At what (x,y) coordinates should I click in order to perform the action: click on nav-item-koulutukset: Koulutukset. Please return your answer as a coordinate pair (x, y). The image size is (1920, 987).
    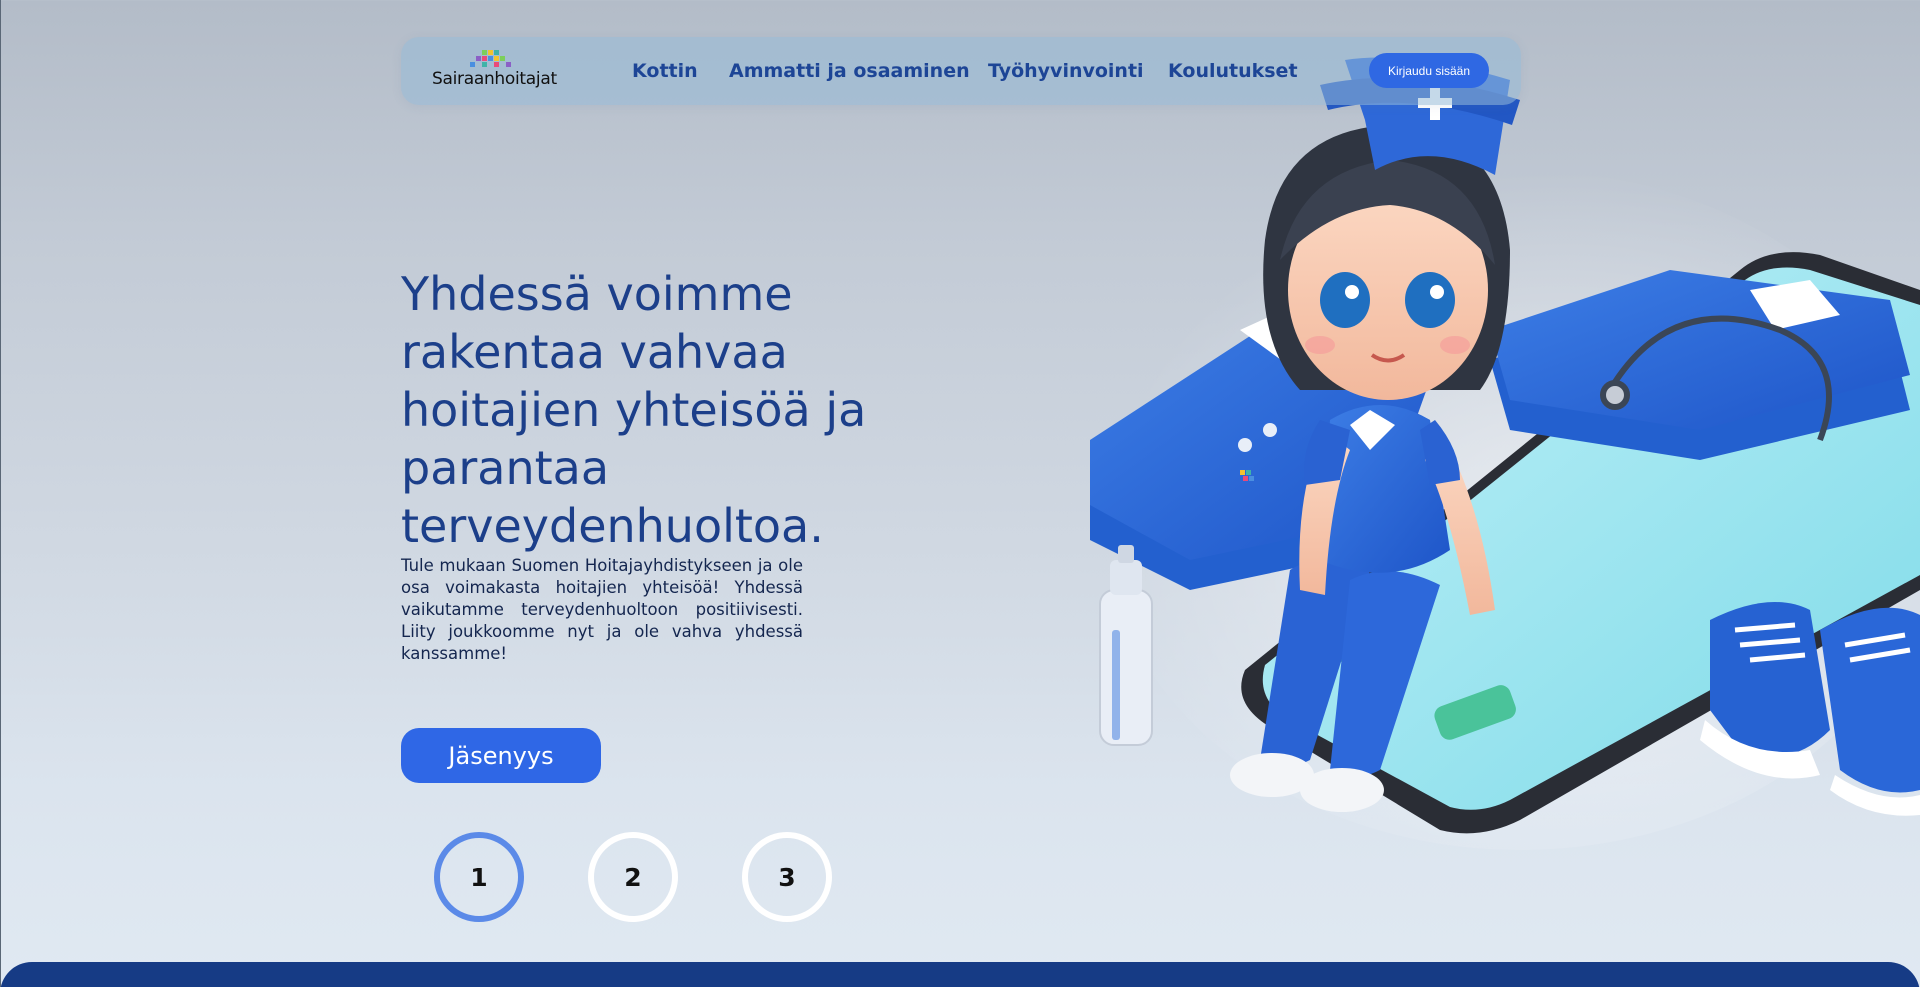
    Looking at the image, I should click on (1233, 71).